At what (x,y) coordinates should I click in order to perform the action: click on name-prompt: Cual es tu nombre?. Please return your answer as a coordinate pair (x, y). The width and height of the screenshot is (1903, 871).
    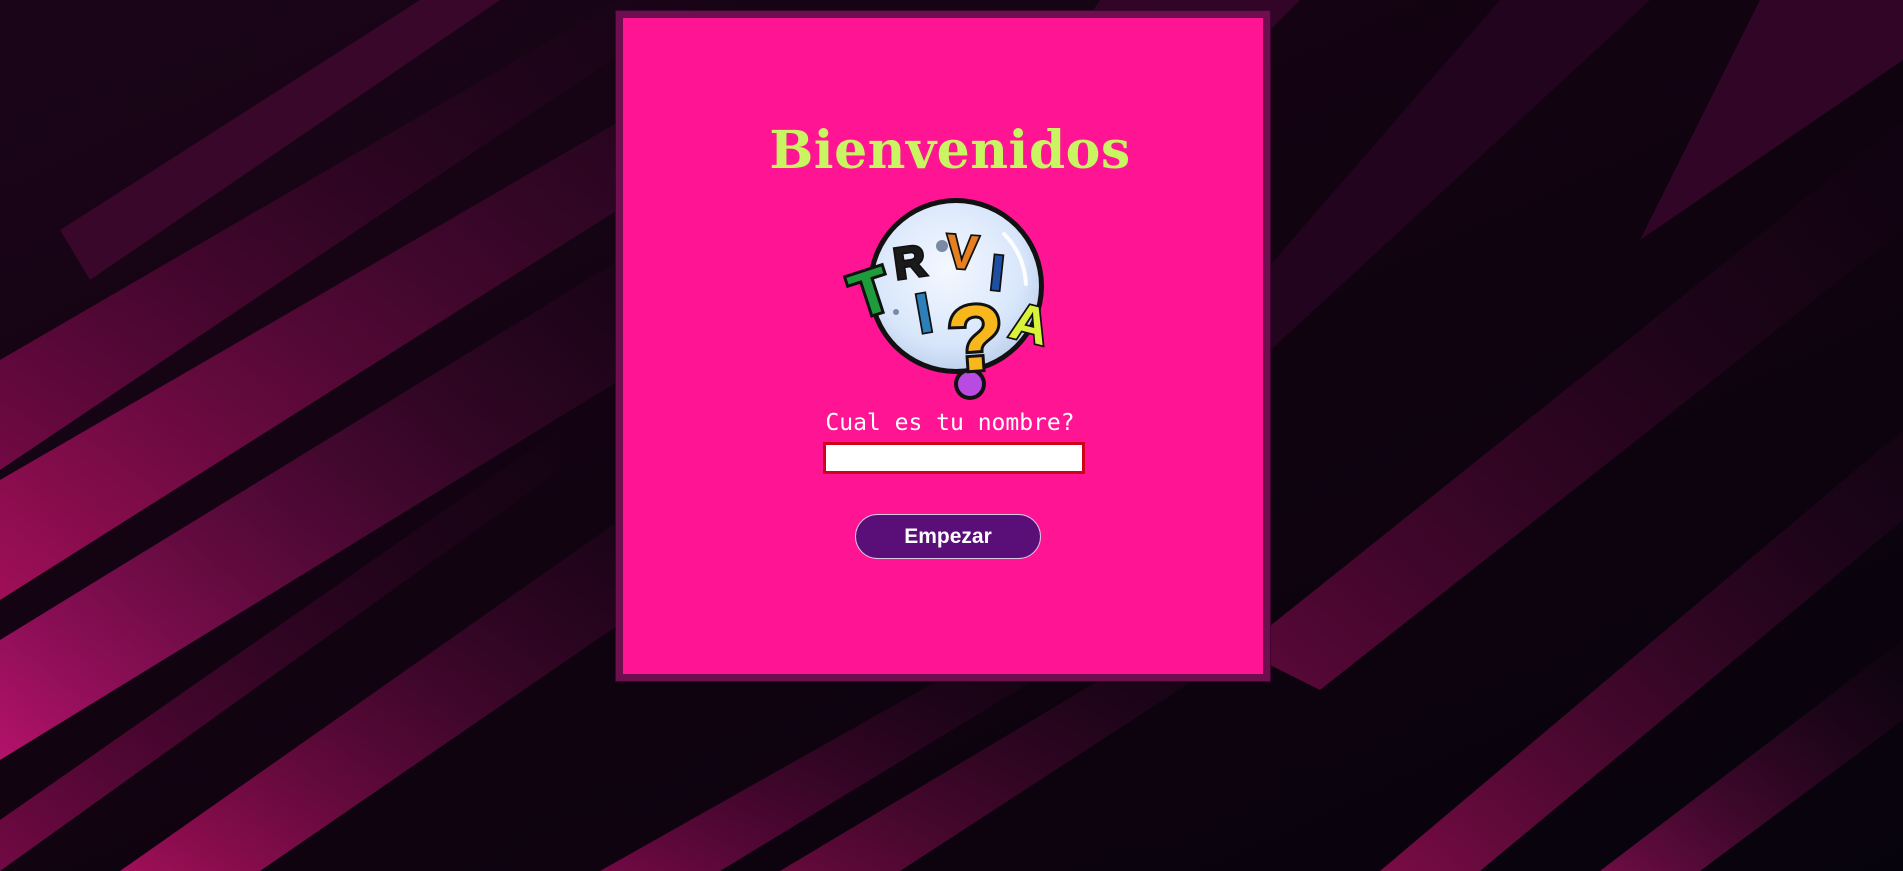
    Looking at the image, I should click on (950, 423).